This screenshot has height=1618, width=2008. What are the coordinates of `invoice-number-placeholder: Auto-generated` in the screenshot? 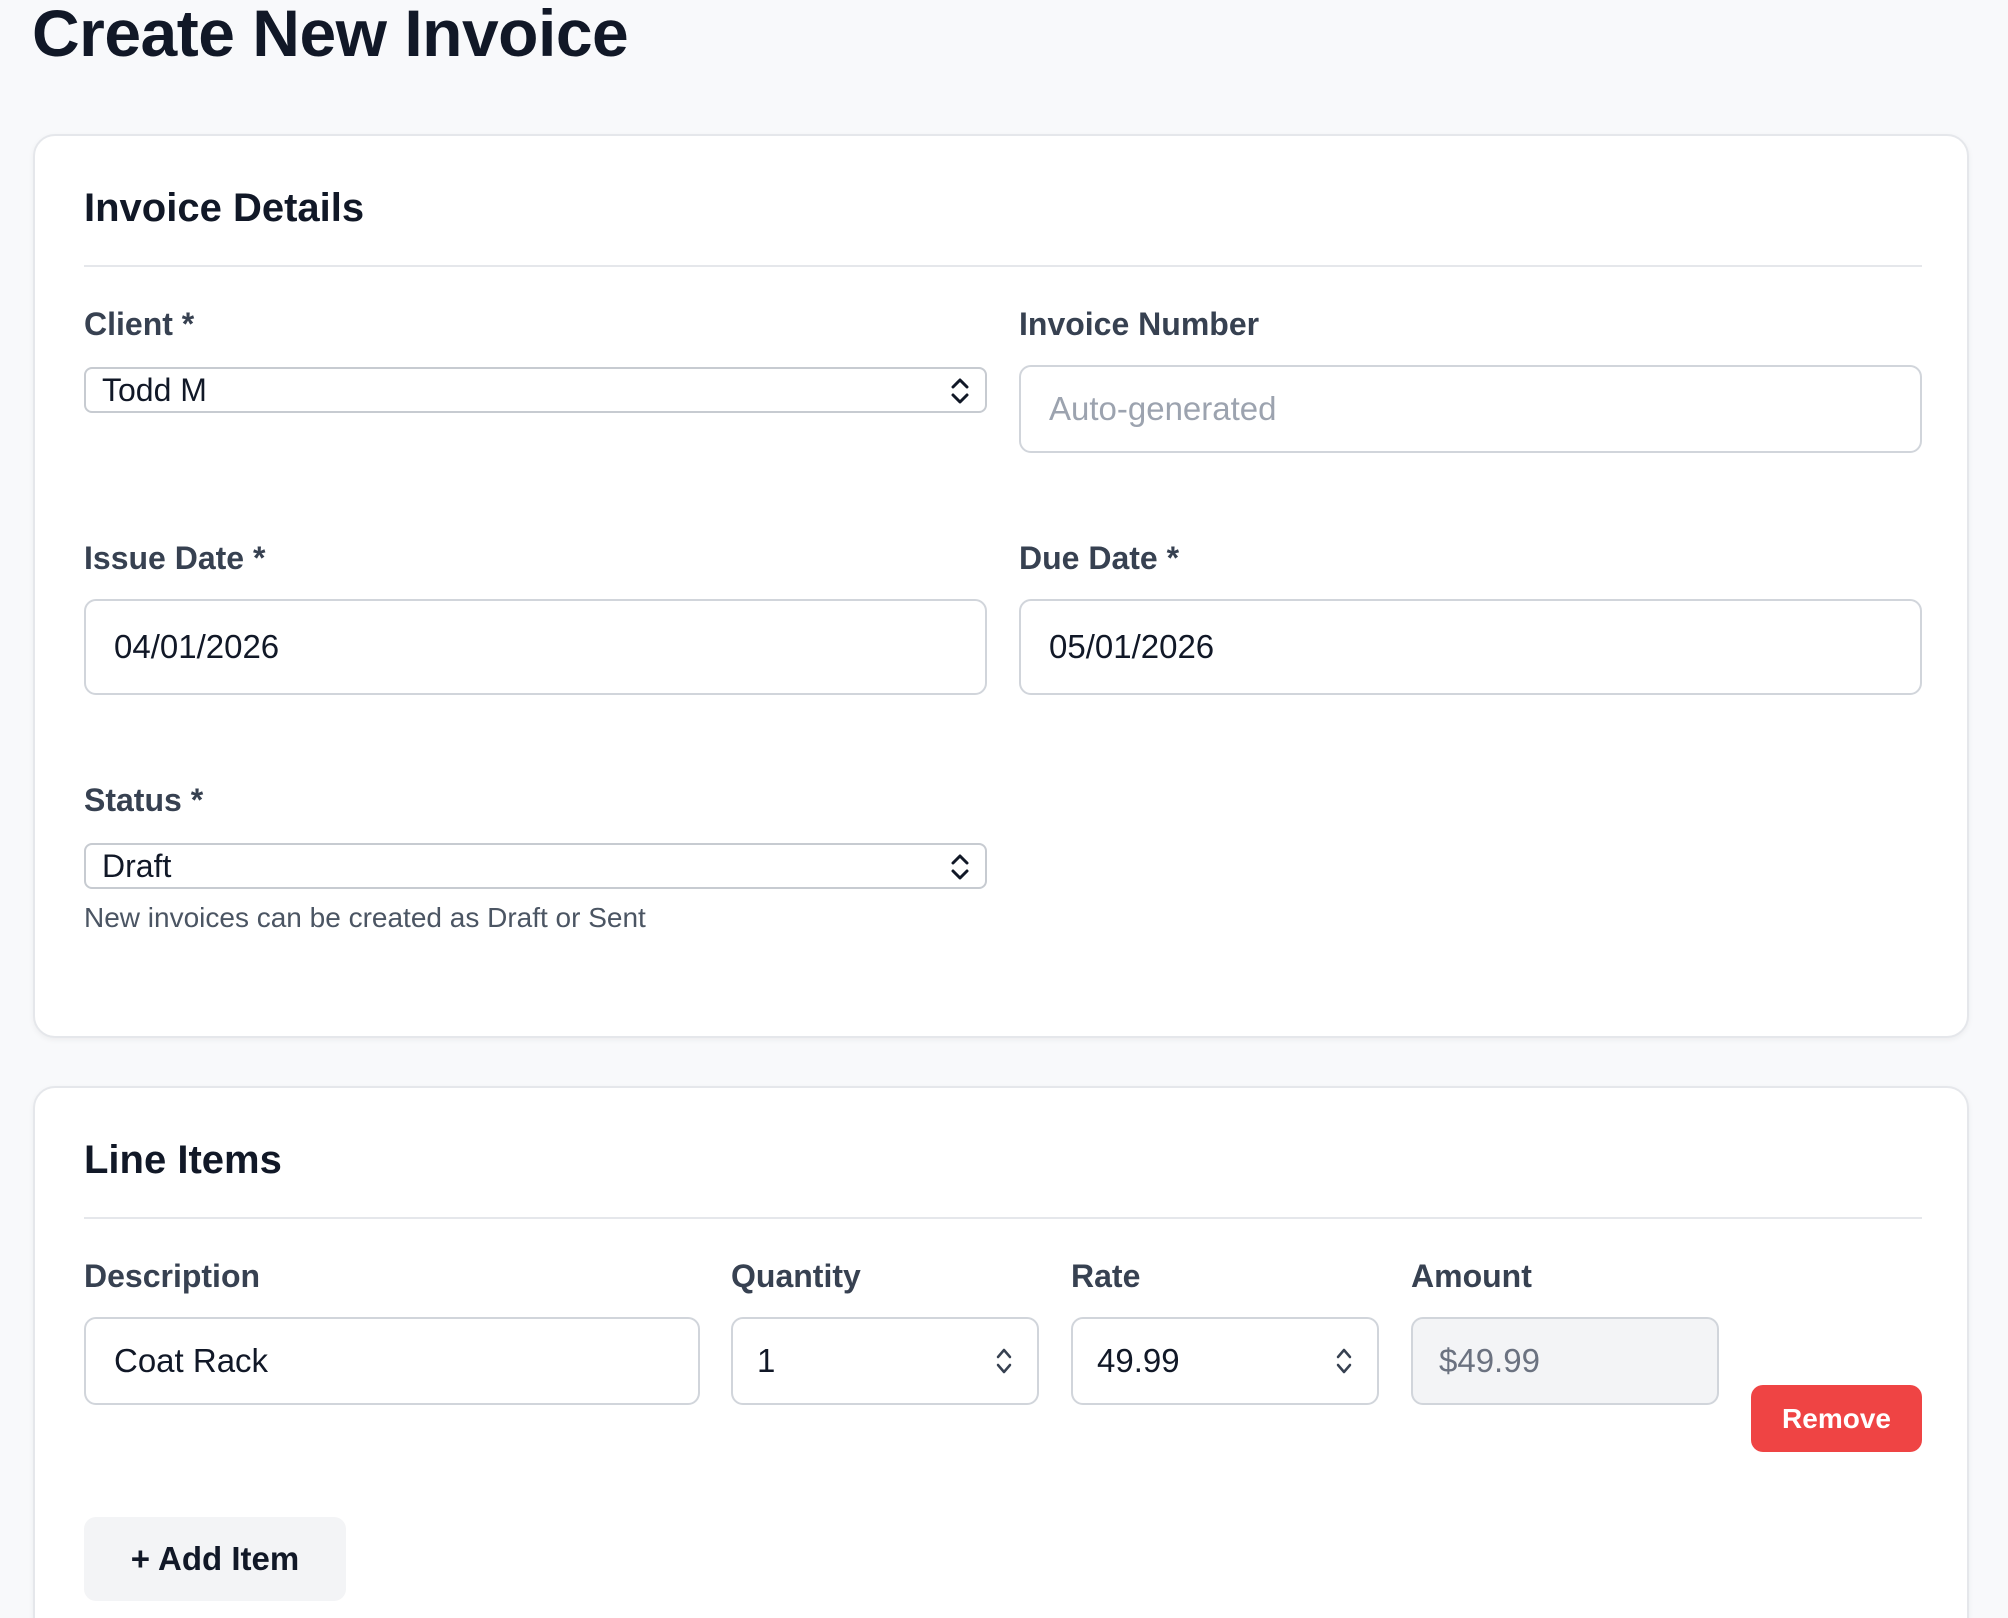 It's located at (1163, 408).